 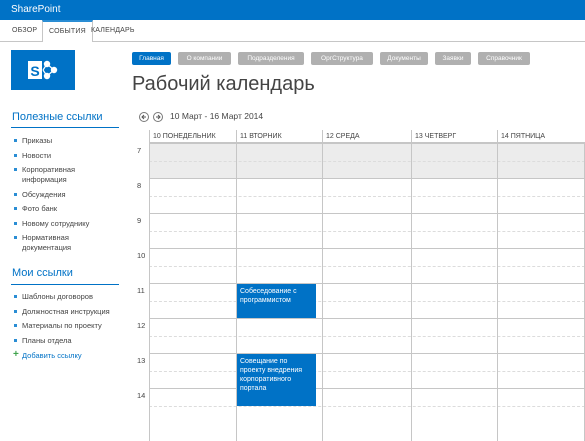 I want to click on arrow-left-icon, so click(x=143, y=117).